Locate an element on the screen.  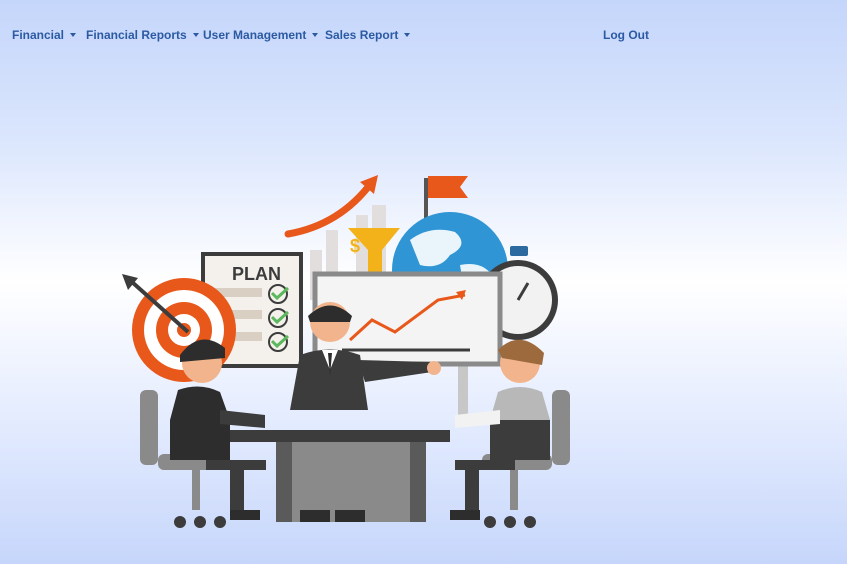
menu-sales-report: Sales Report is located at coordinates (368, 35).